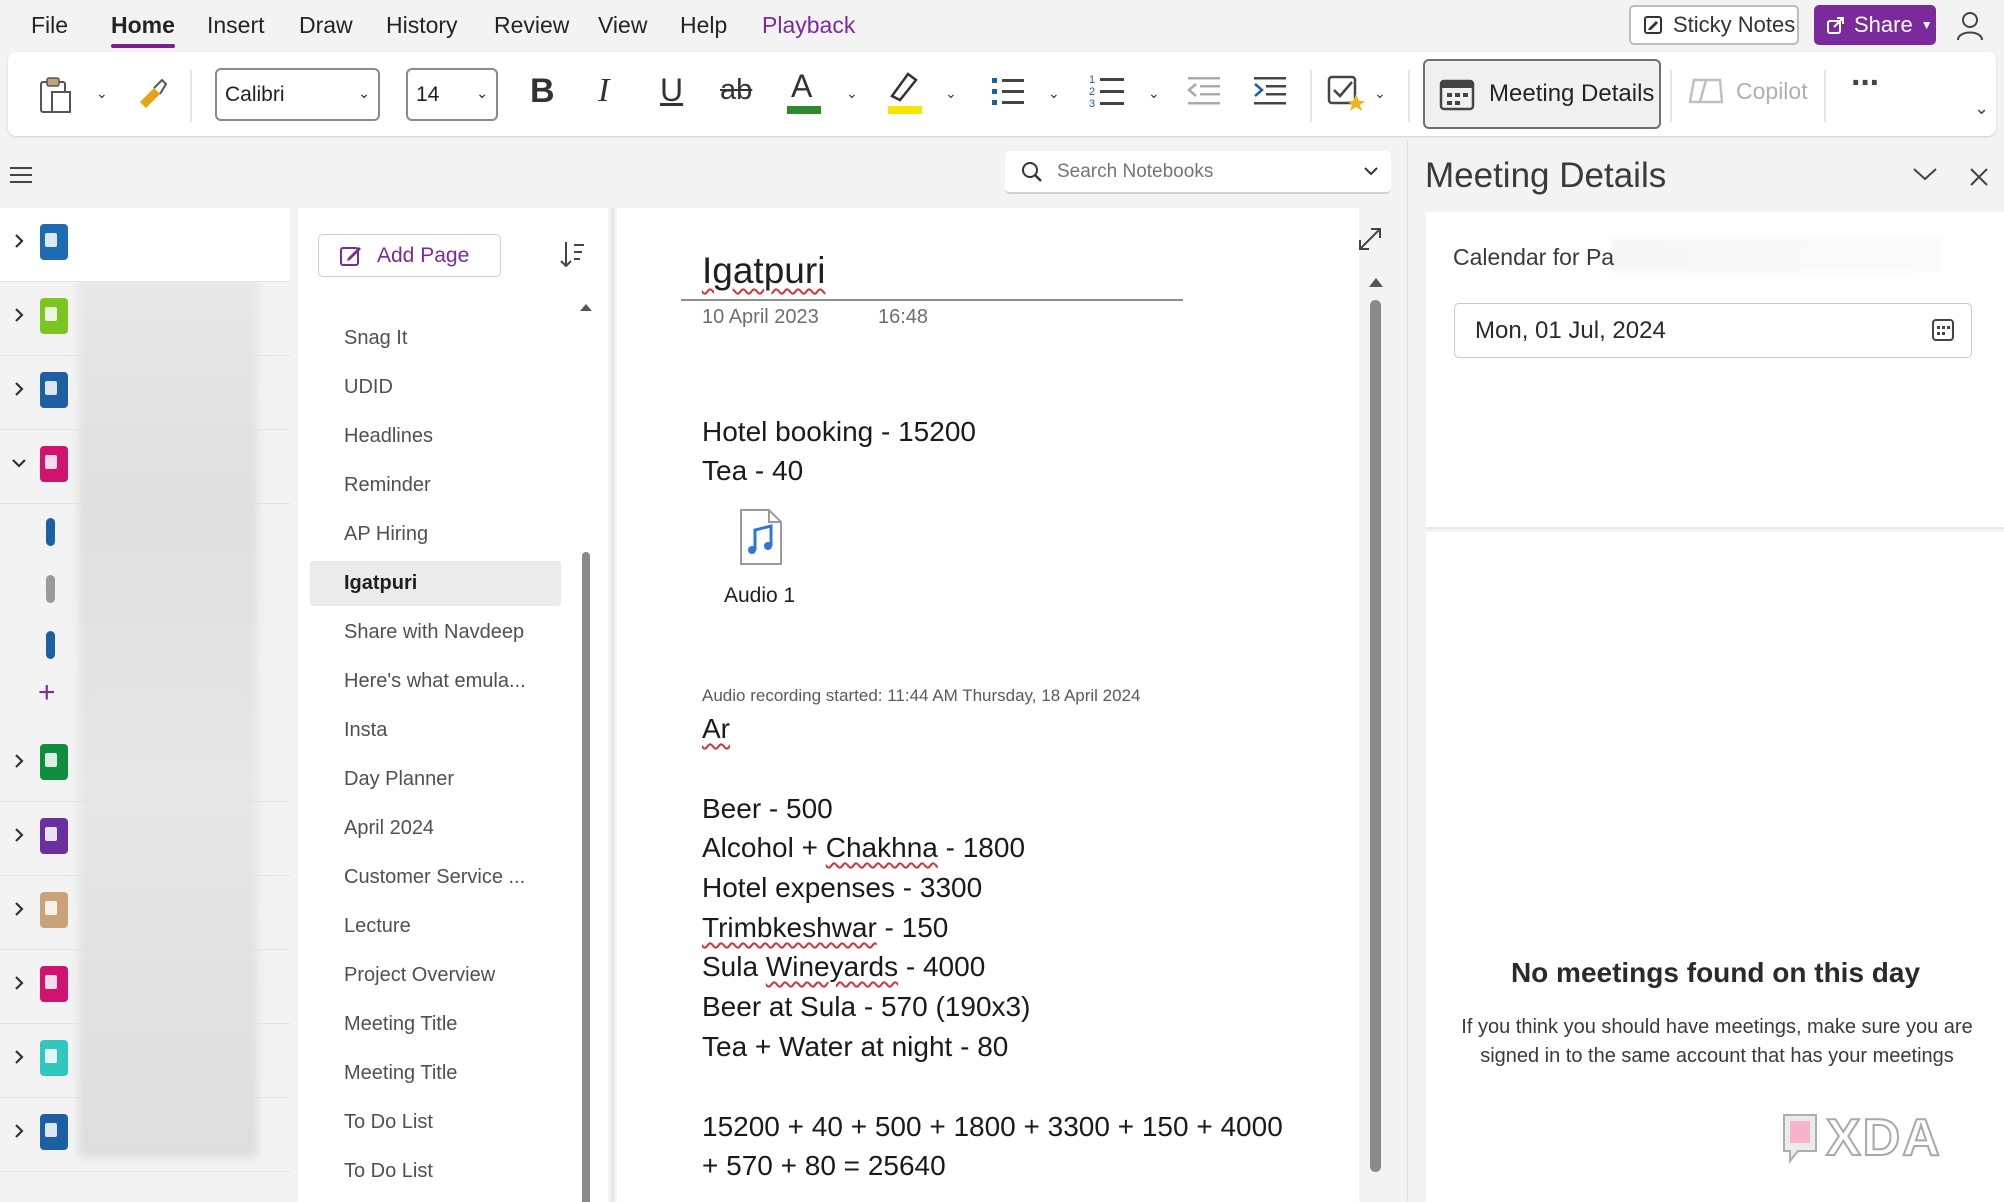 This screenshot has width=2004, height=1202. Describe the element at coordinates (1154, 93) in the screenshot. I see `numbered-list-chevron-icon: ⌄` at that location.